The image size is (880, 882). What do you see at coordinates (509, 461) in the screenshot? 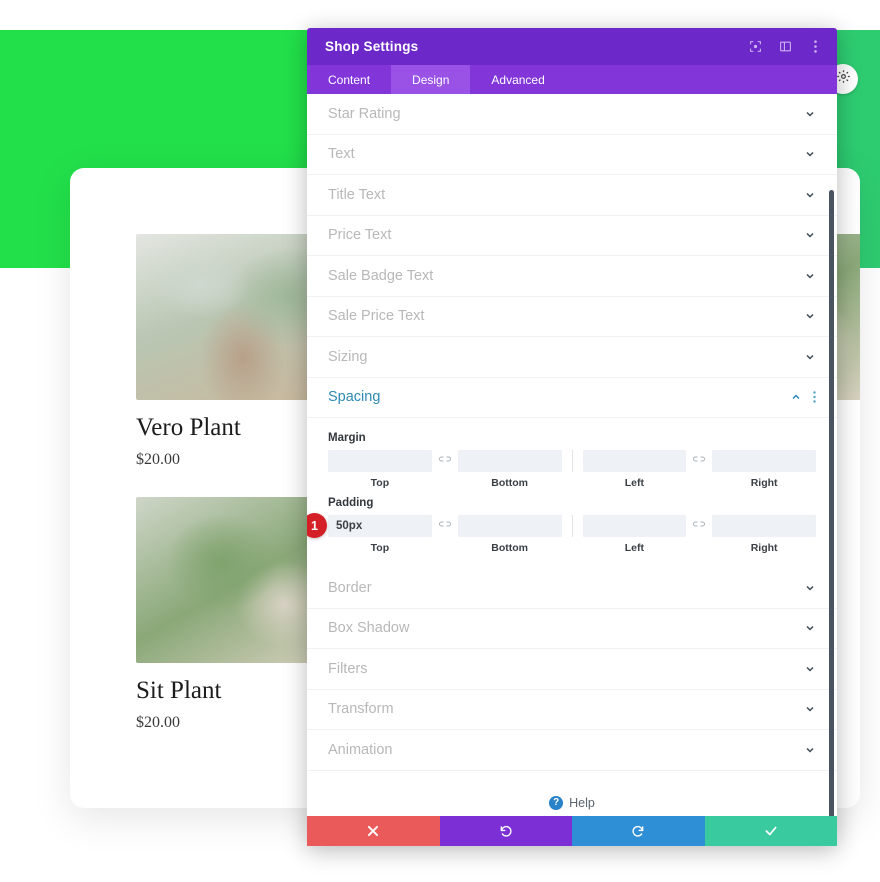
I see `margin-bottom-input` at bounding box center [509, 461].